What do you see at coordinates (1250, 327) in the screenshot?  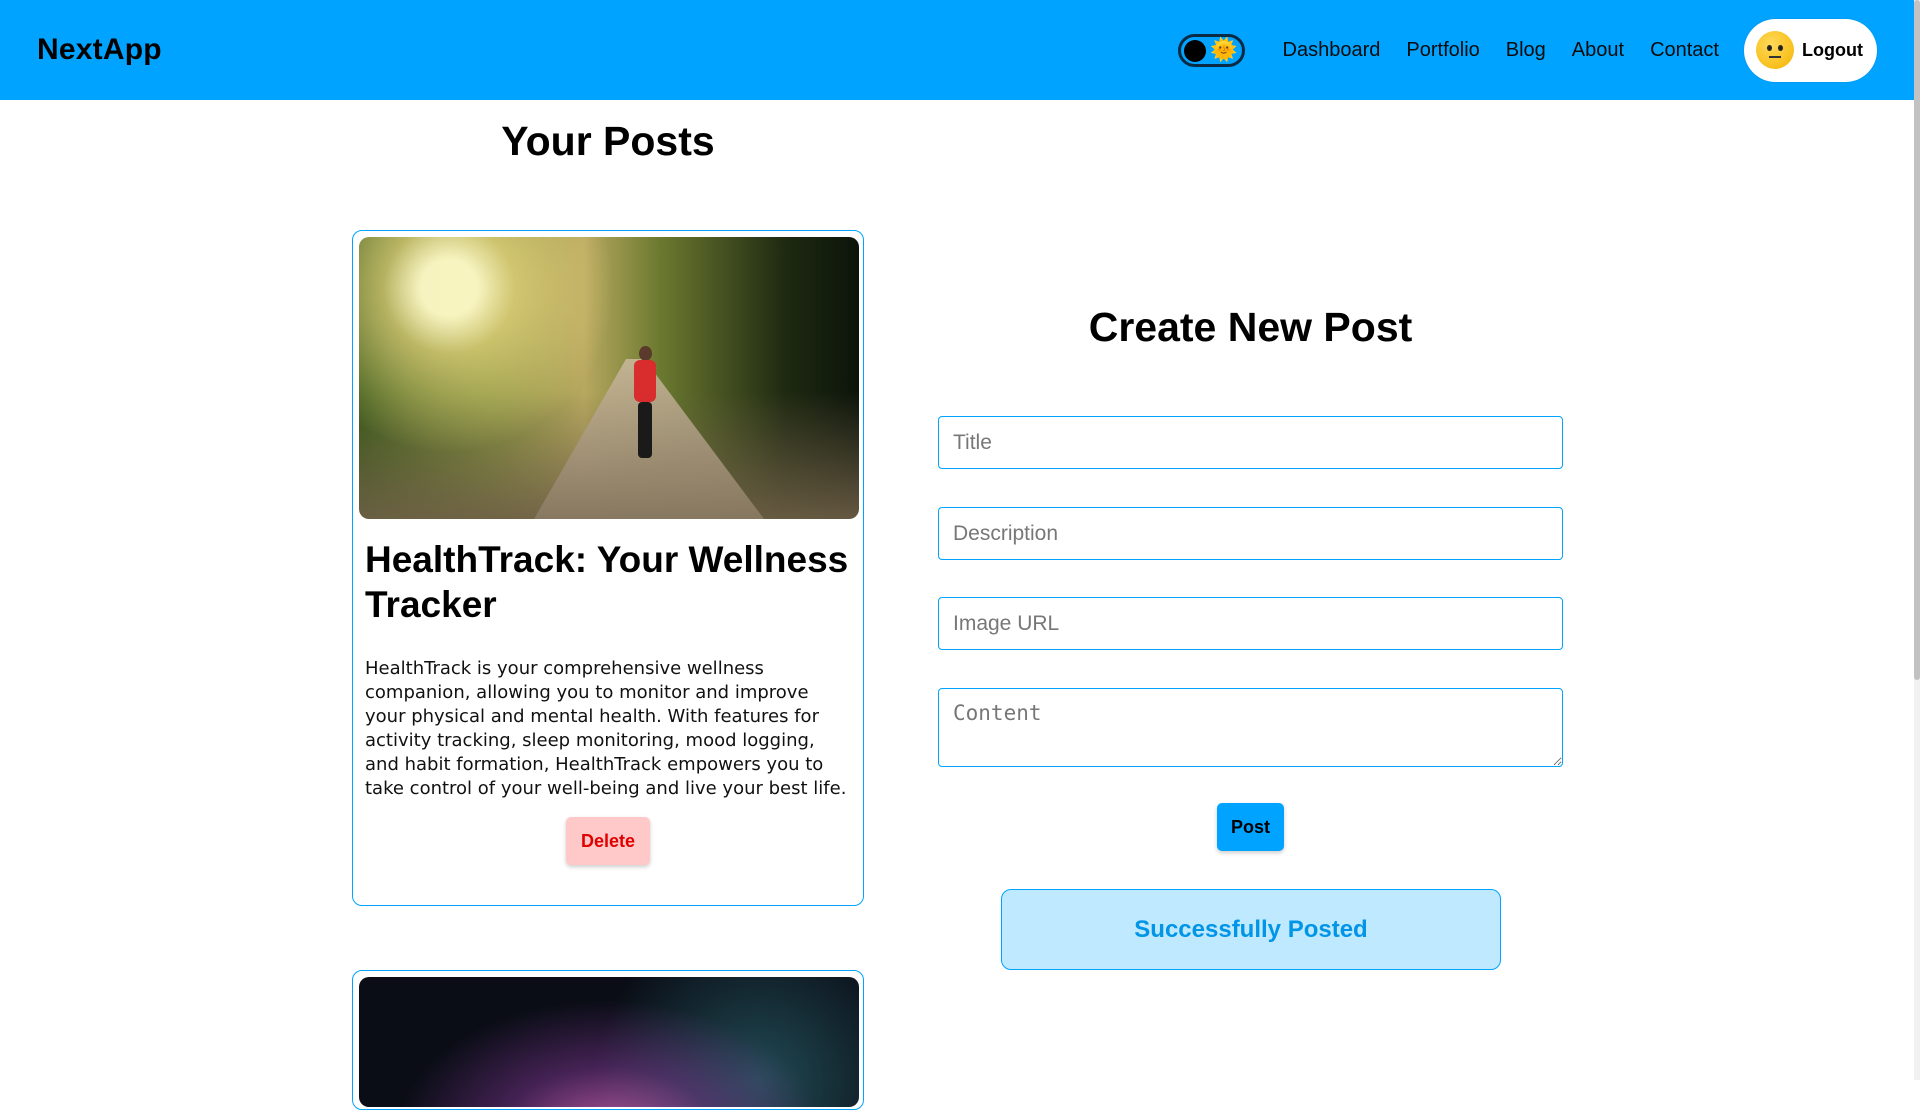 I see `create-post-heading: Create New Post` at bounding box center [1250, 327].